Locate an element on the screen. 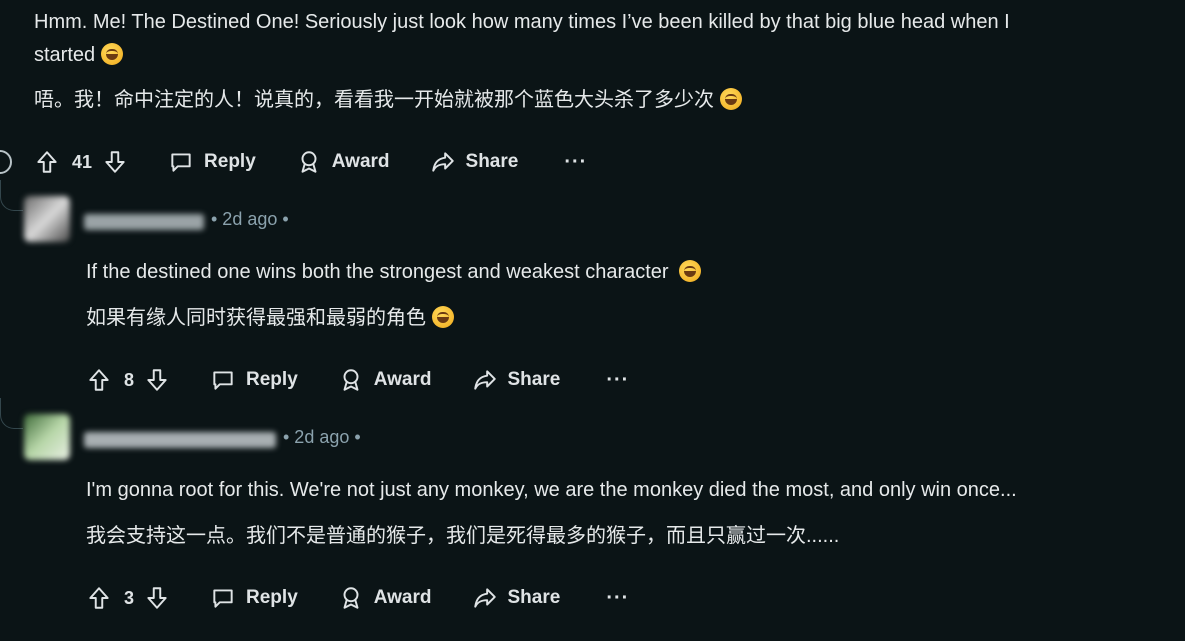 The height and width of the screenshot is (641, 1185). comment-translation: 唔。我！命中注定的人！说真的，看看我一开始就被那个蓝色大头杀了多少次 is located at coordinates (374, 100).